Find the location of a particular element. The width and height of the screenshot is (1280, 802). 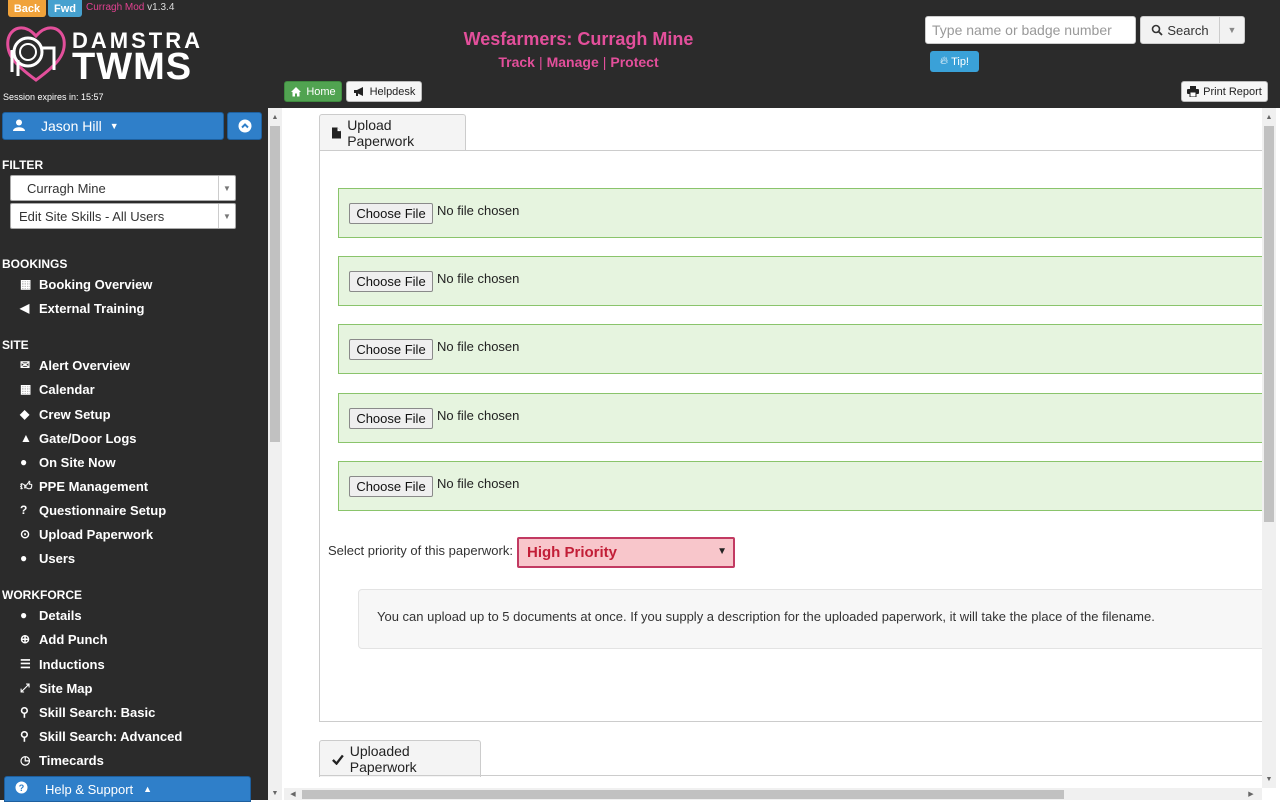

tip-button: 🔥︎ Tip! is located at coordinates (954, 61).